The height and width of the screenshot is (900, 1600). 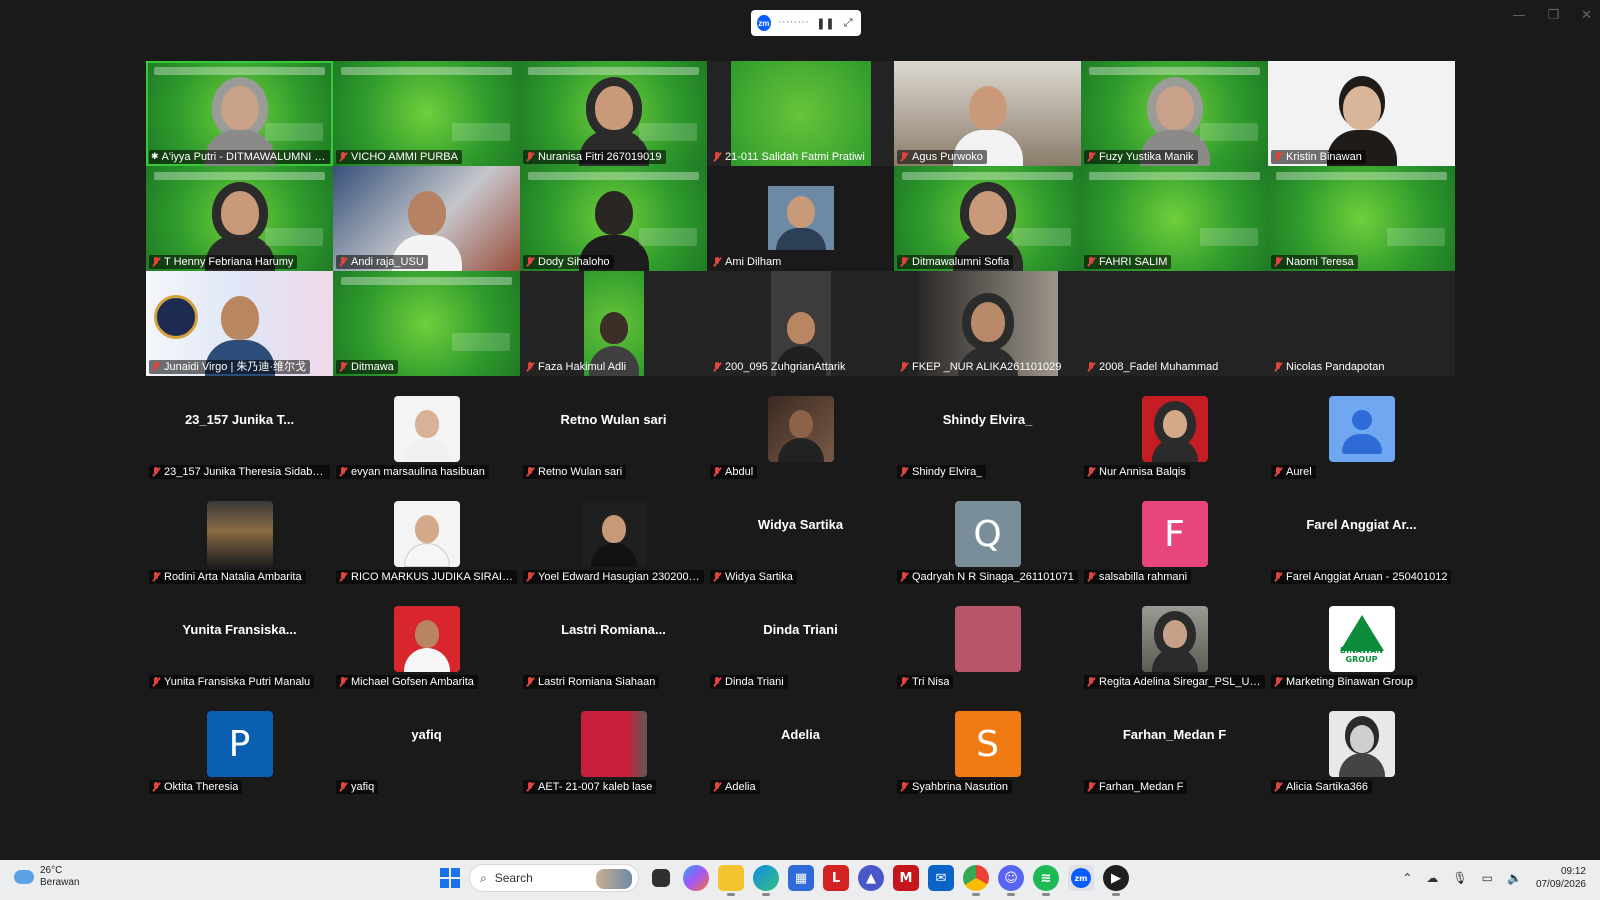 I want to click on avatar-tile: AET- 21-007 kaleb lase, so click(x=613, y=743).